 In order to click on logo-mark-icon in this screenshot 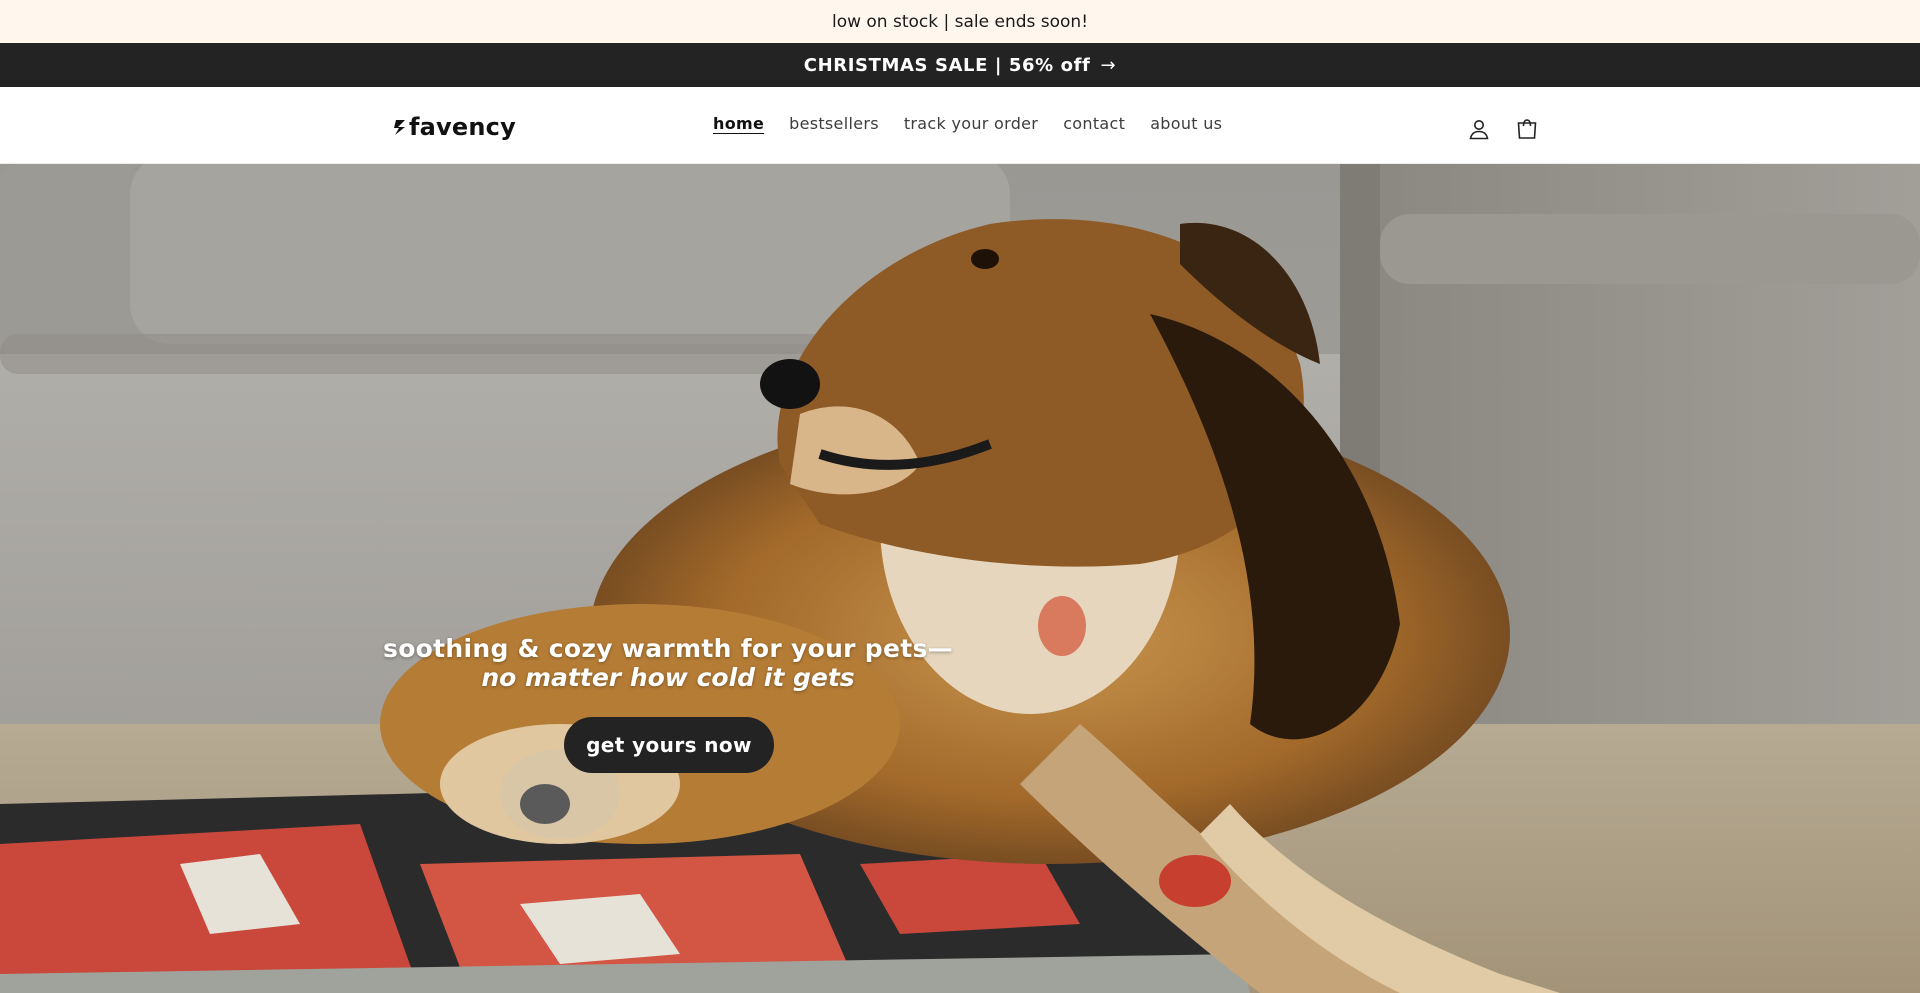, I will do `click(399, 127)`.